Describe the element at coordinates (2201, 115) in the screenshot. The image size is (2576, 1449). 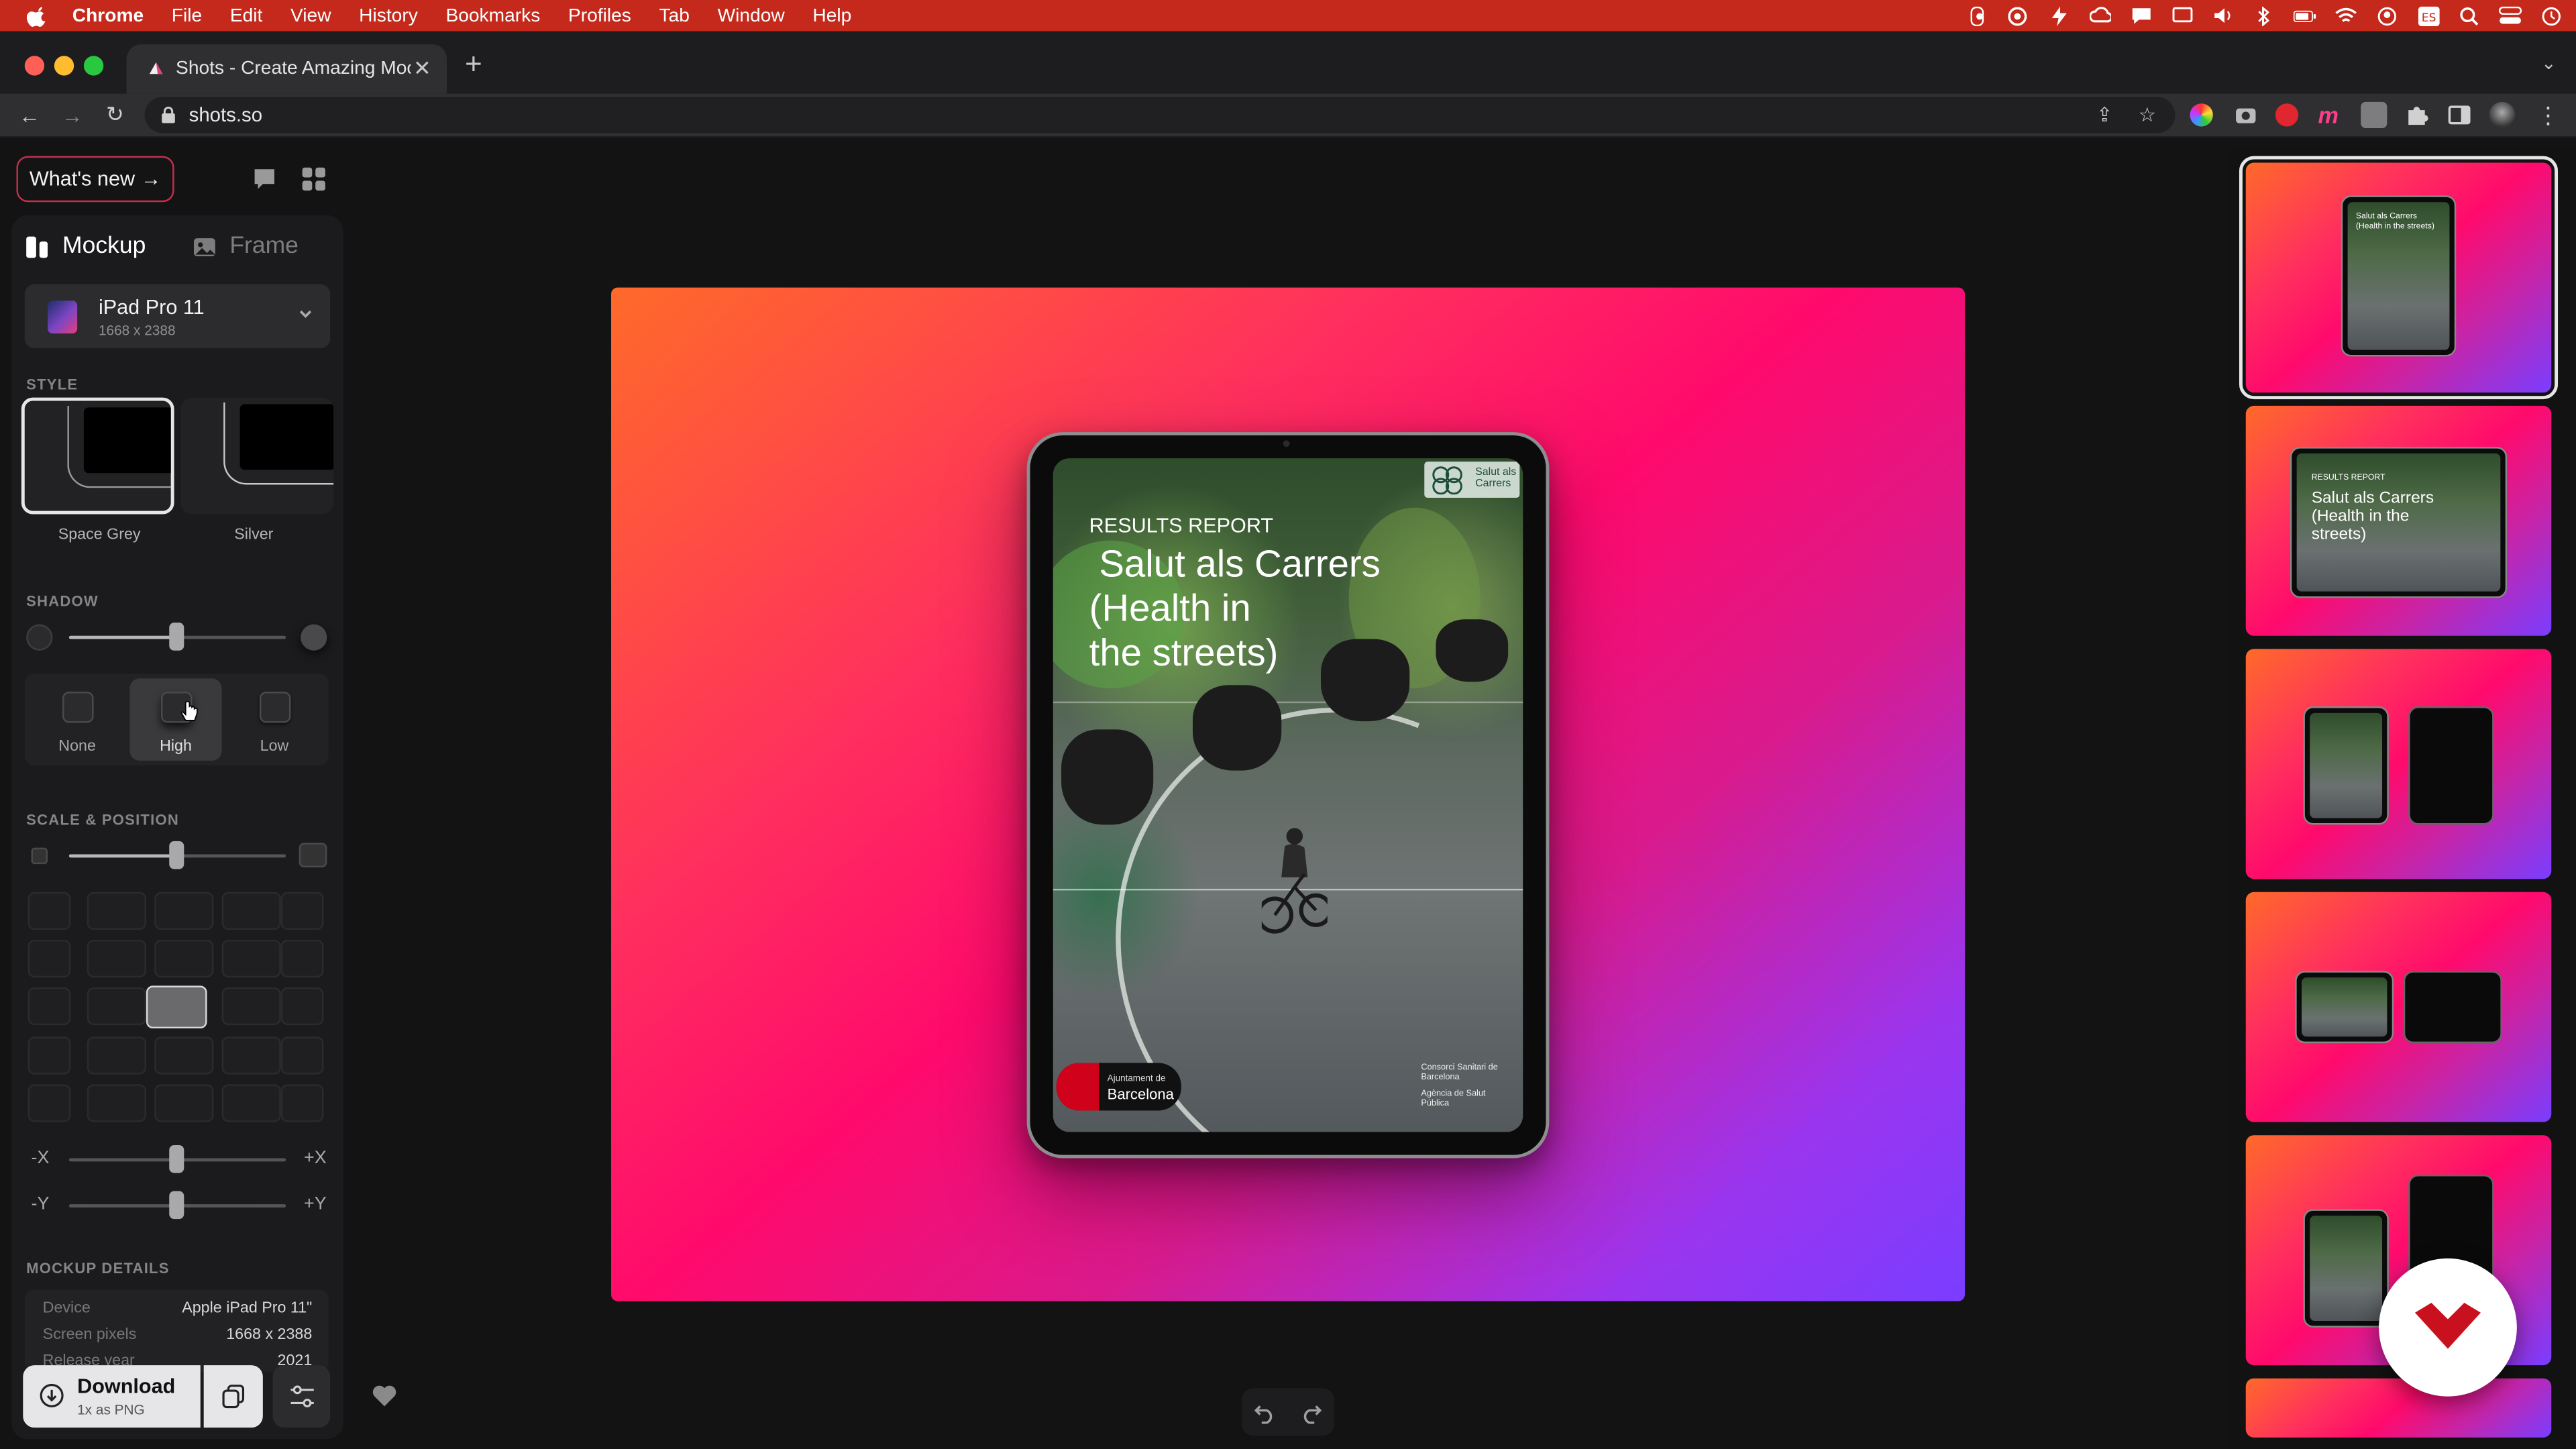
I see `color-picker-extension-icon` at that location.